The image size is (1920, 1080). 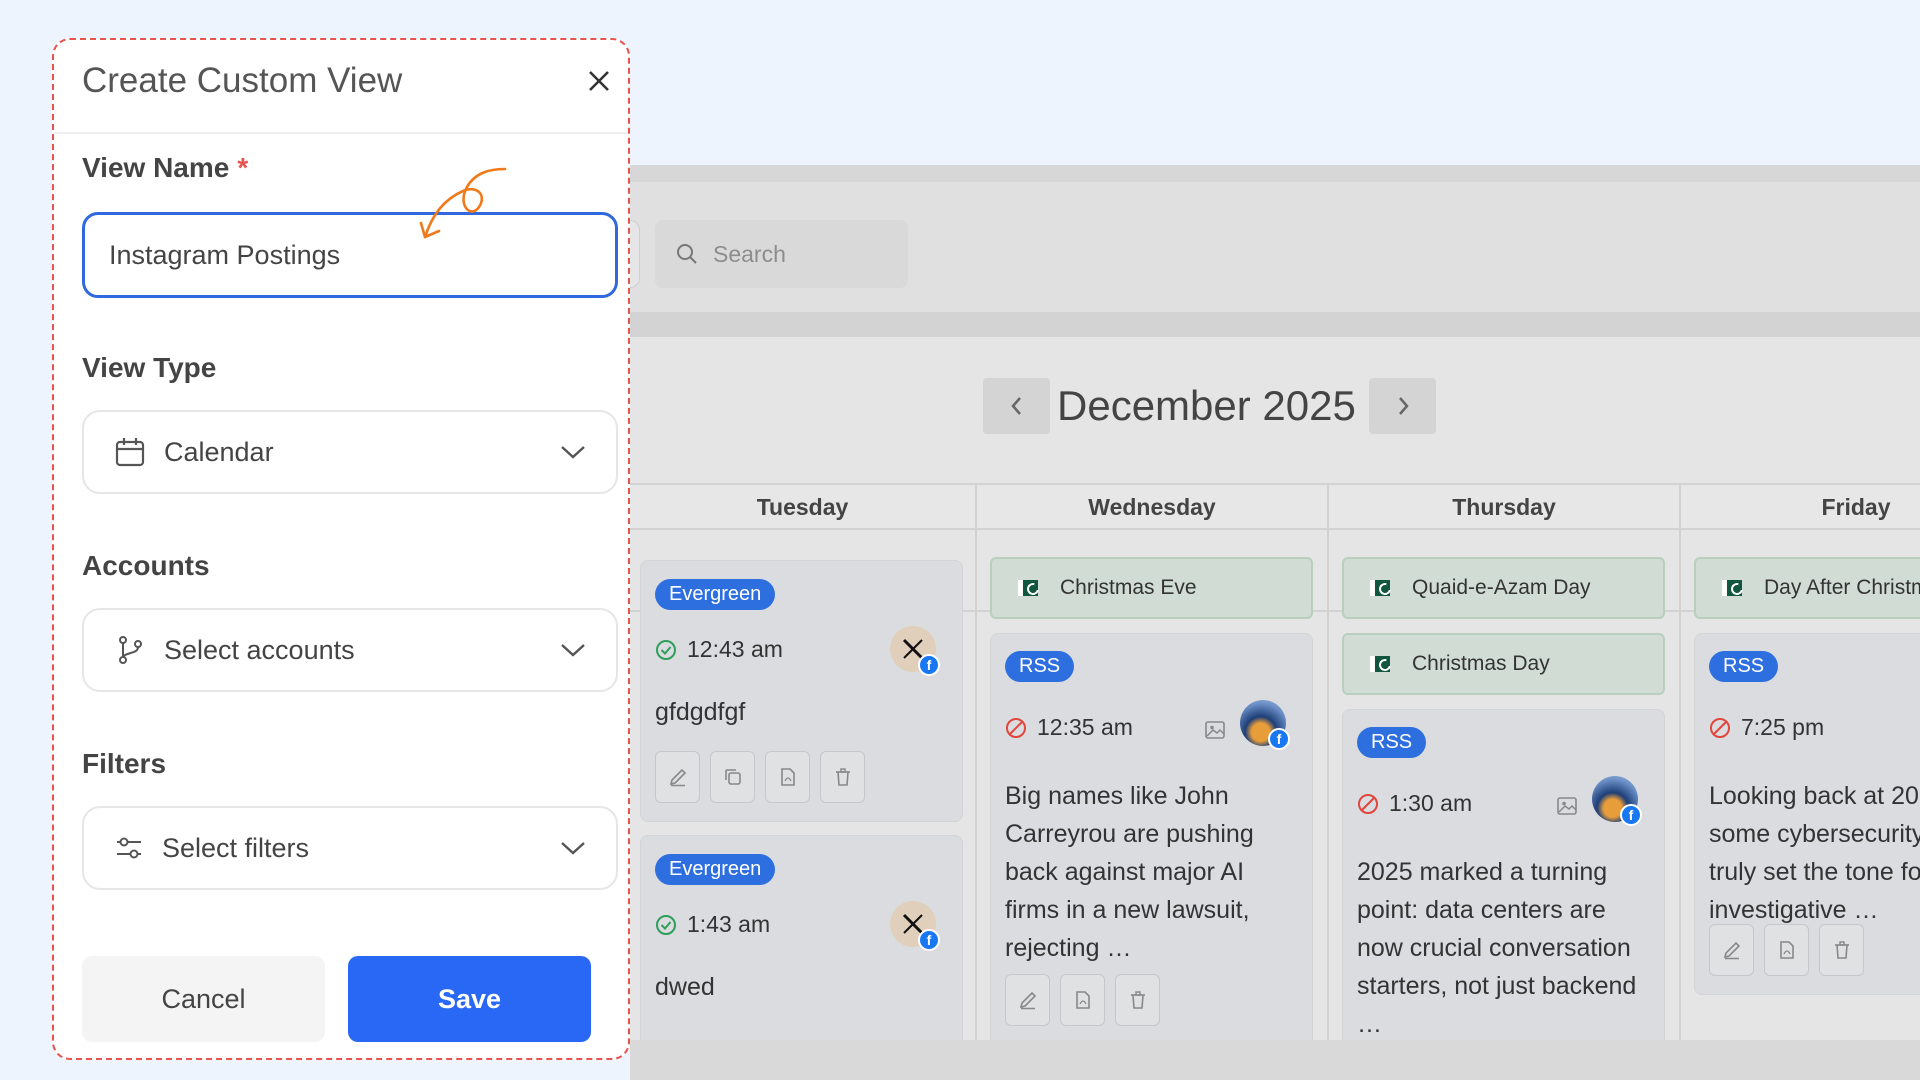 What do you see at coordinates (146, 565) in the screenshot?
I see `accounts-label: Accounts` at bounding box center [146, 565].